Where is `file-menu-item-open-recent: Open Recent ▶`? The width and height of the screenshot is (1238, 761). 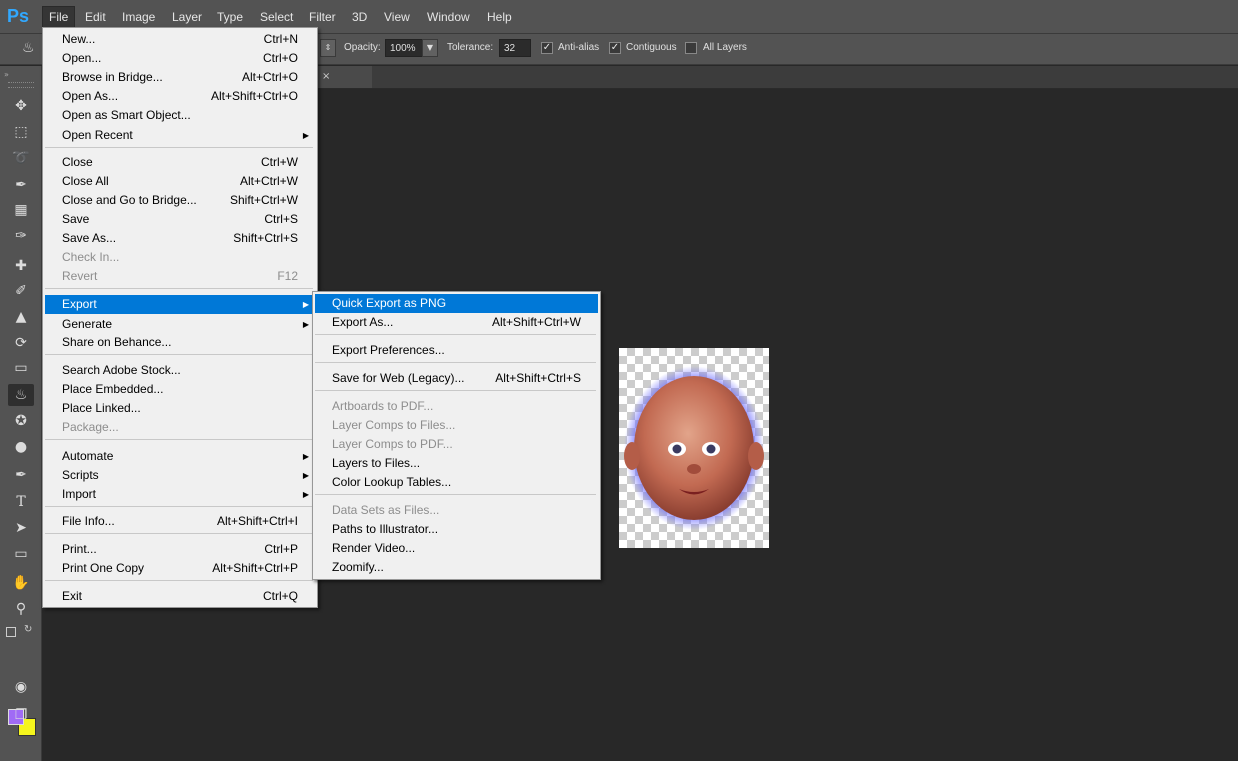 file-menu-item-open-recent: Open Recent ▶ is located at coordinates (180, 135).